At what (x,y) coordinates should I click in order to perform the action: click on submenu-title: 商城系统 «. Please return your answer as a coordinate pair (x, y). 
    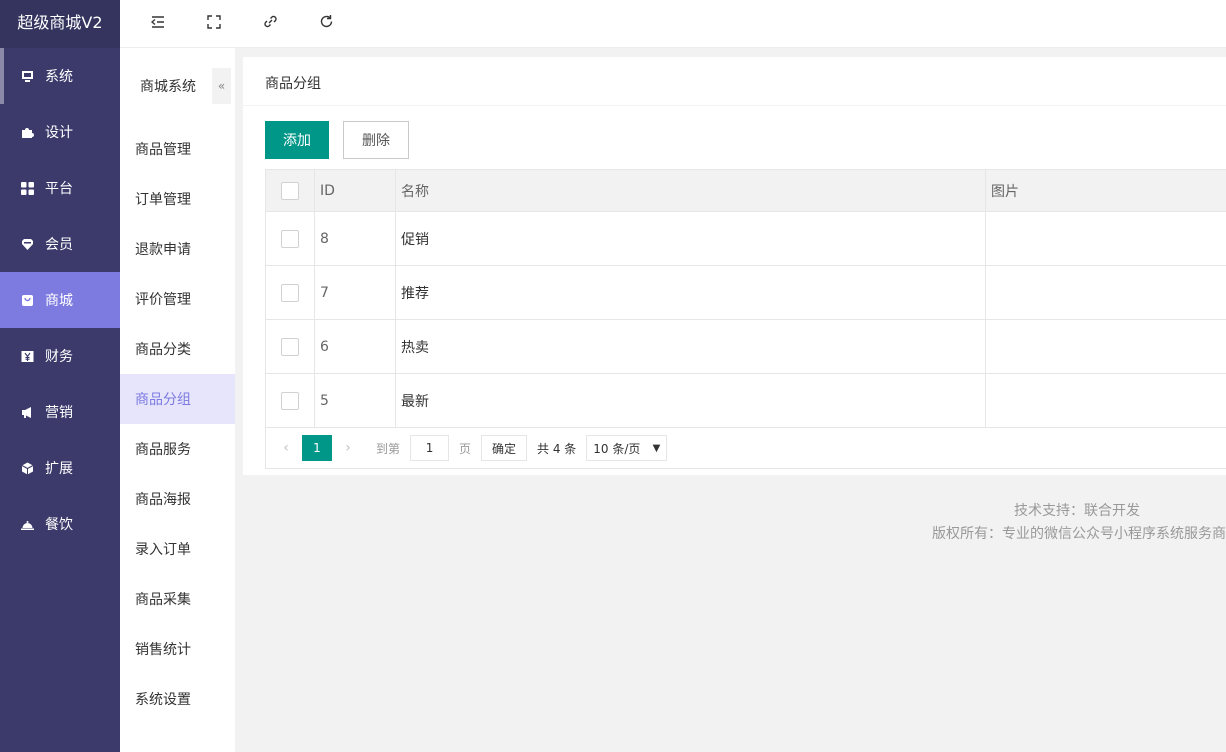
    Looking at the image, I should click on (177, 86).